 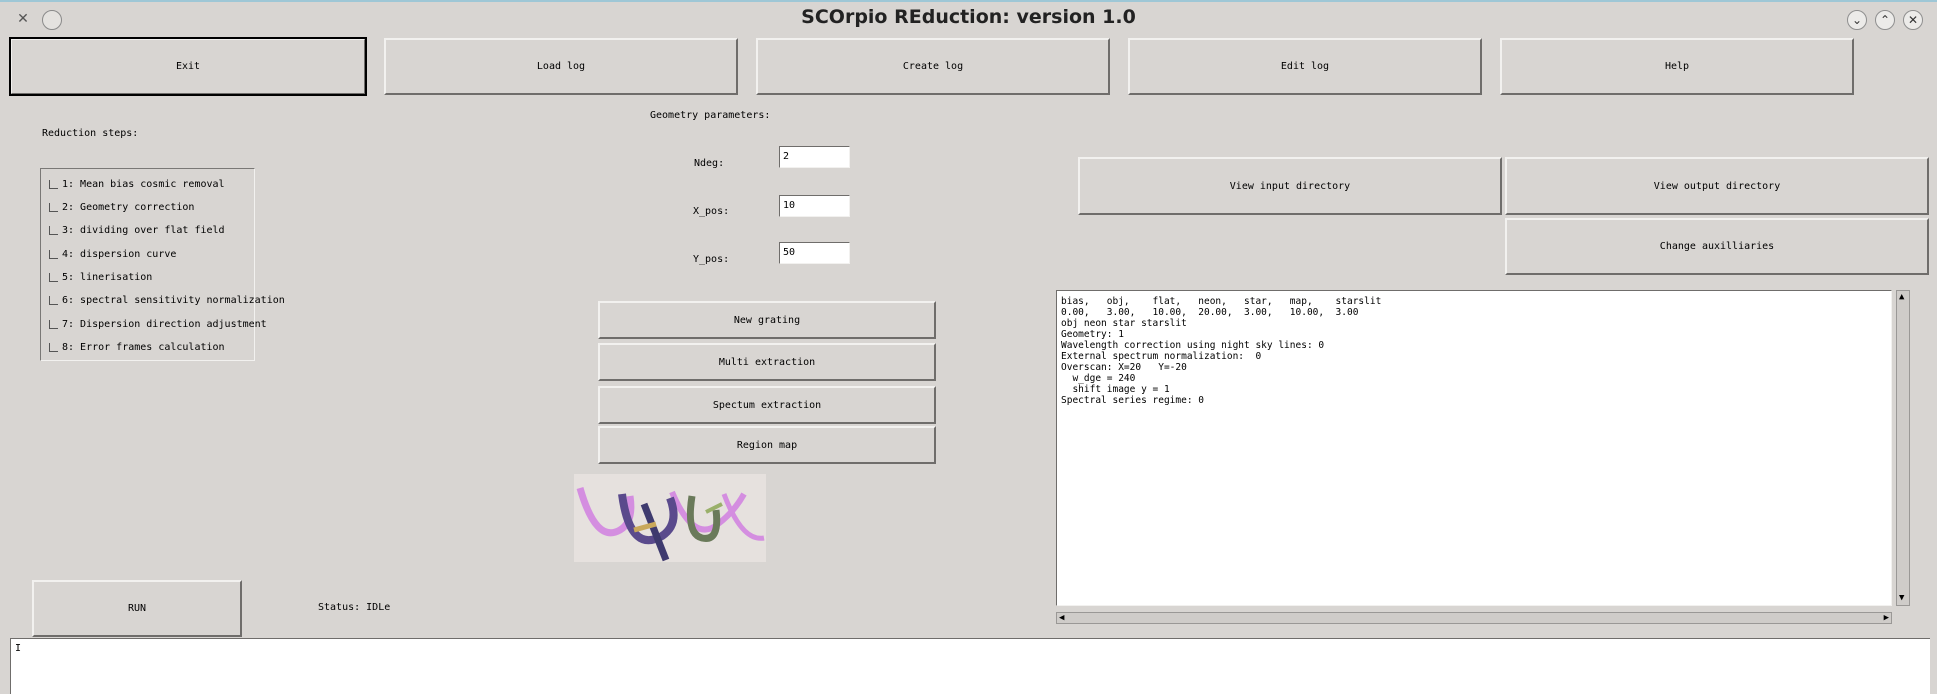 What do you see at coordinates (1901, 598) in the screenshot?
I see `scroll-down-icon: ▼` at bounding box center [1901, 598].